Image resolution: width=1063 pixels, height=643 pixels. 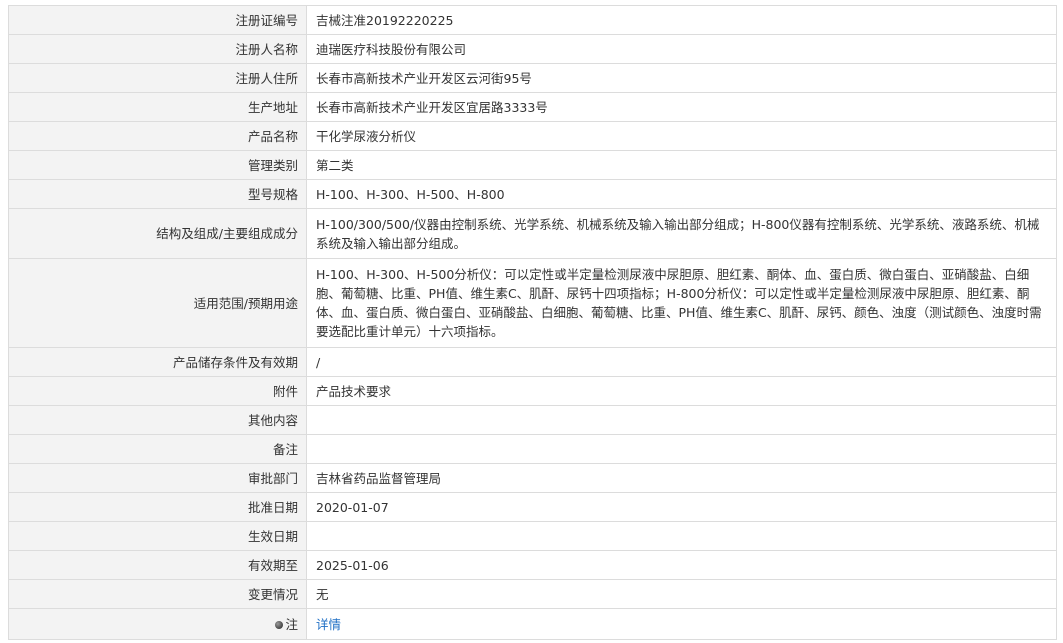 I want to click on field-value: /, so click(x=681, y=362).